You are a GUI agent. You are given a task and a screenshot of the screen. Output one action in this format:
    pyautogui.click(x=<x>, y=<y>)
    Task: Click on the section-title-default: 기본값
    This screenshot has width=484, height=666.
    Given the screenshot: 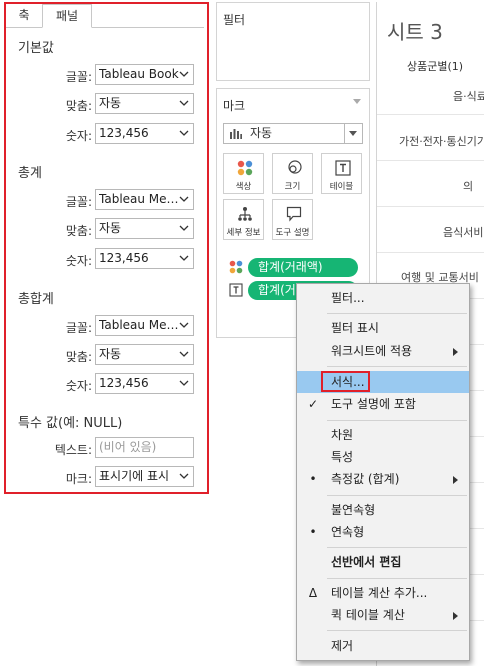 What is the action you would take?
    pyautogui.click(x=36, y=48)
    